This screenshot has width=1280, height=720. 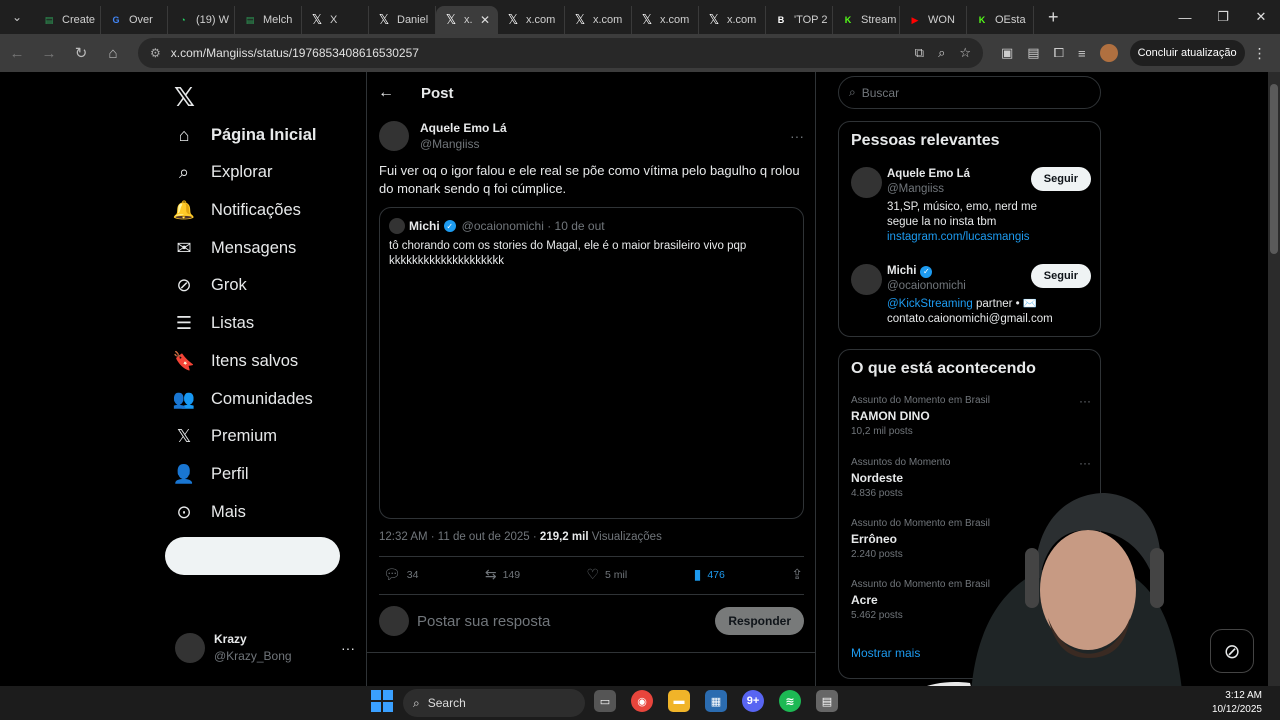 I want to click on start-button, so click(x=382, y=701).